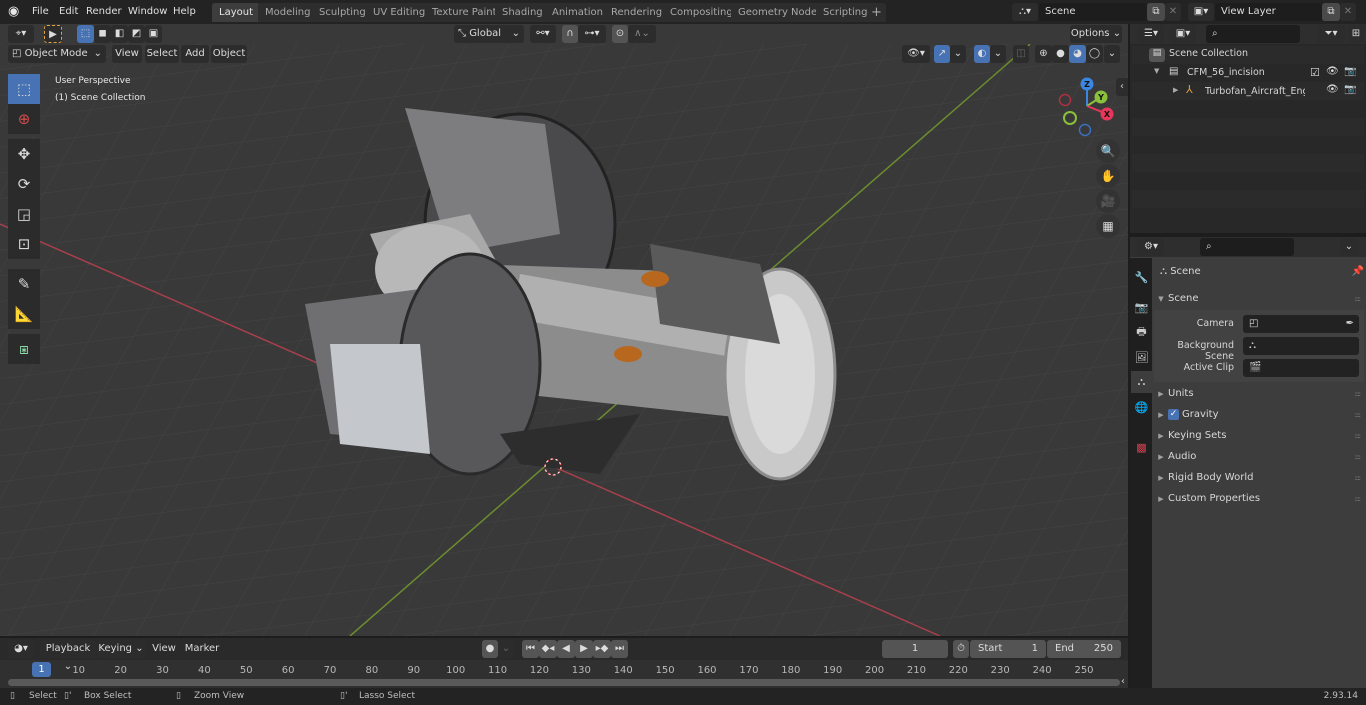 Image resolution: width=1366 pixels, height=705 pixels. What do you see at coordinates (584, 649) in the screenshot?
I see `play-button: ▶` at bounding box center [584, 649].